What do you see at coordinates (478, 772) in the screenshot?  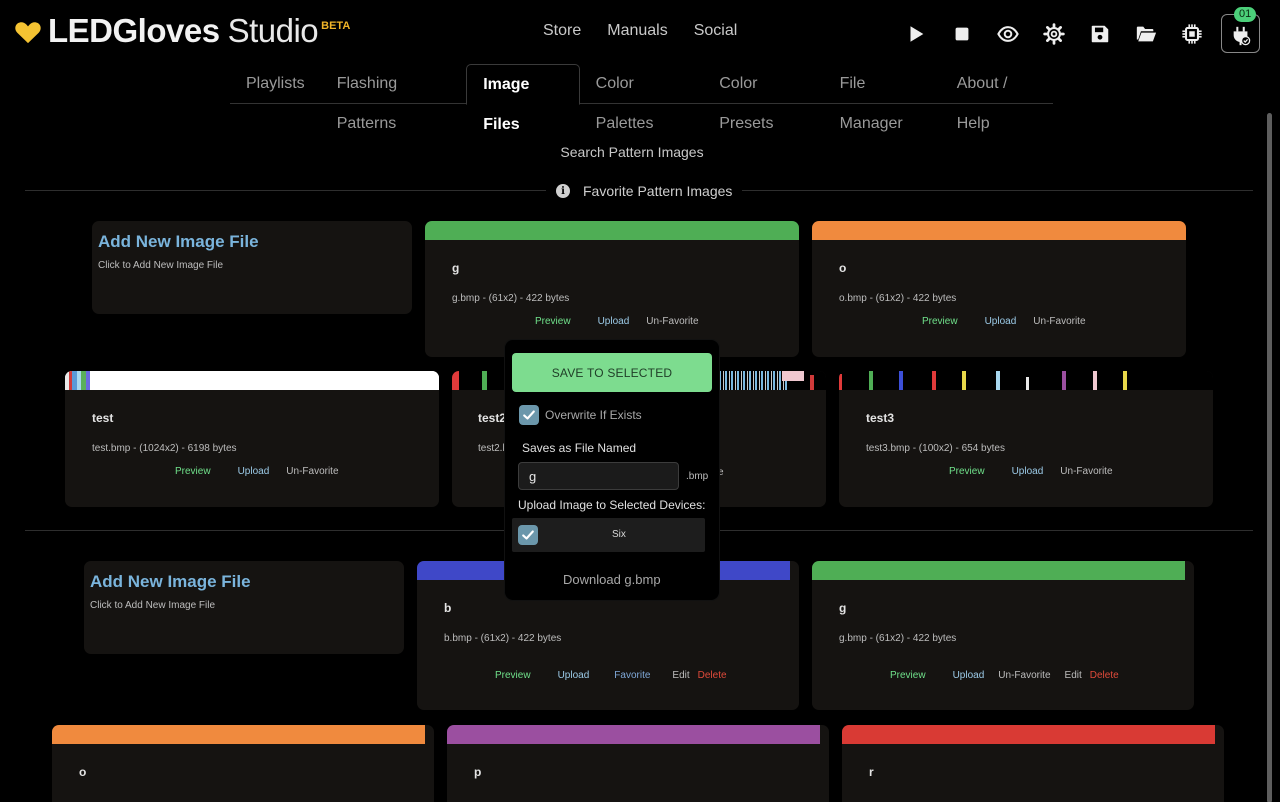 I see `image-name: p` at bounding box center [478, 772].